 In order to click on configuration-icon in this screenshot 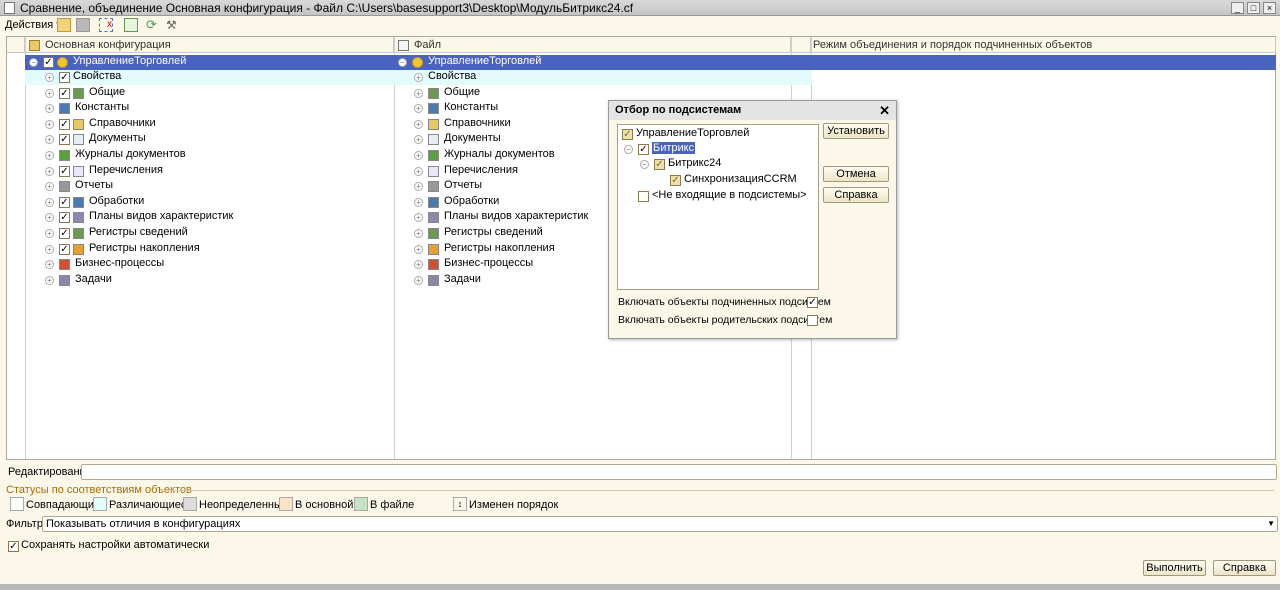, I will do `click(34, 45)`.